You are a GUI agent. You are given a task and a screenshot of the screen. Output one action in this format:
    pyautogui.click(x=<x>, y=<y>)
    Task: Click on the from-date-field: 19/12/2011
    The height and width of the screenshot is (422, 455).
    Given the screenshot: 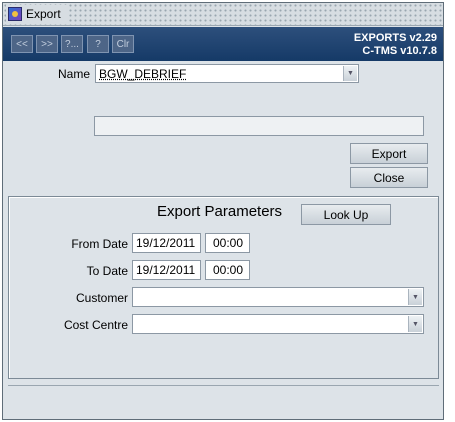 What is the action you would take?
    pyautogui.click(x=166, y=243)
    